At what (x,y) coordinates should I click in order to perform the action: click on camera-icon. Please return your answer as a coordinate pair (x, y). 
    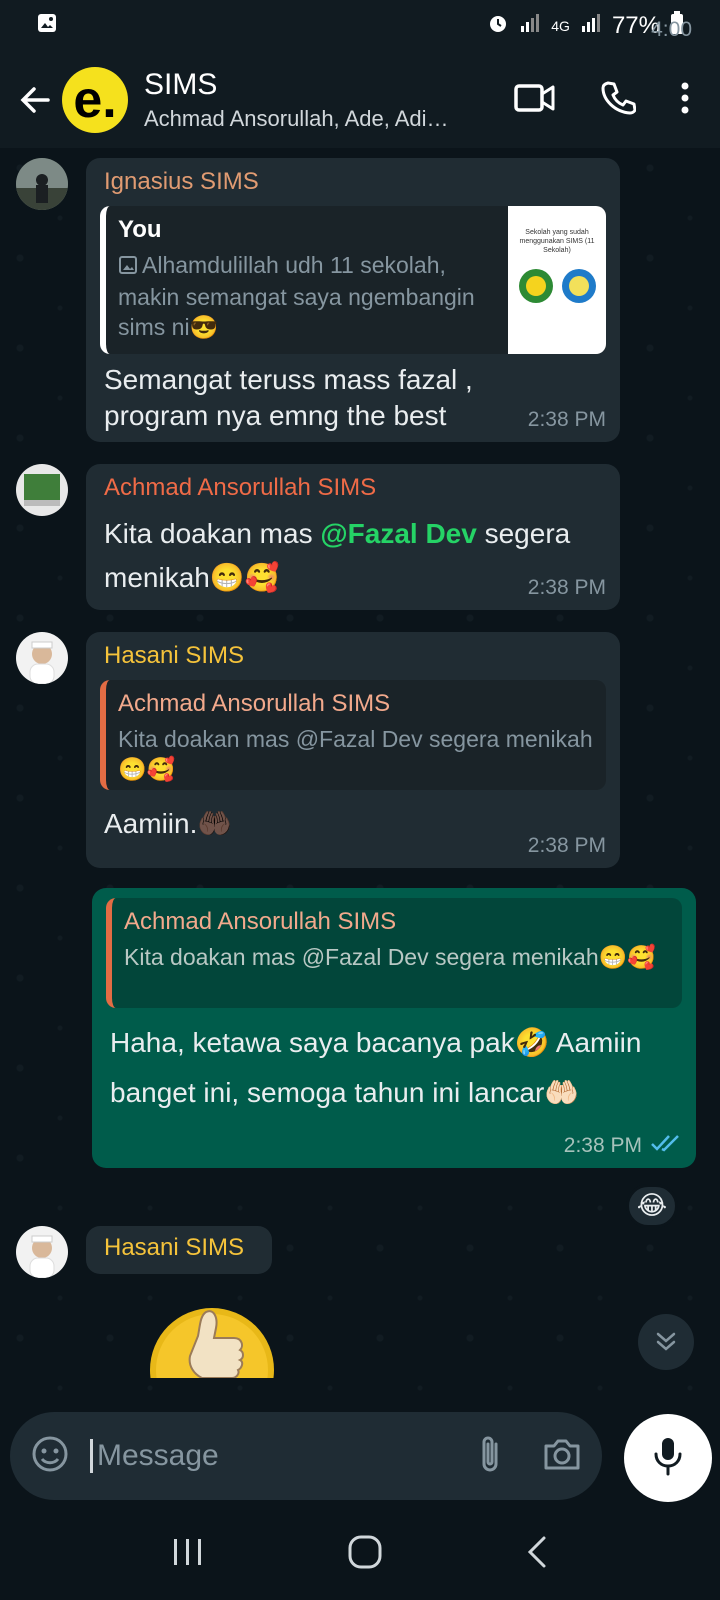
    Looking at the image, I should click on (562, 1456).